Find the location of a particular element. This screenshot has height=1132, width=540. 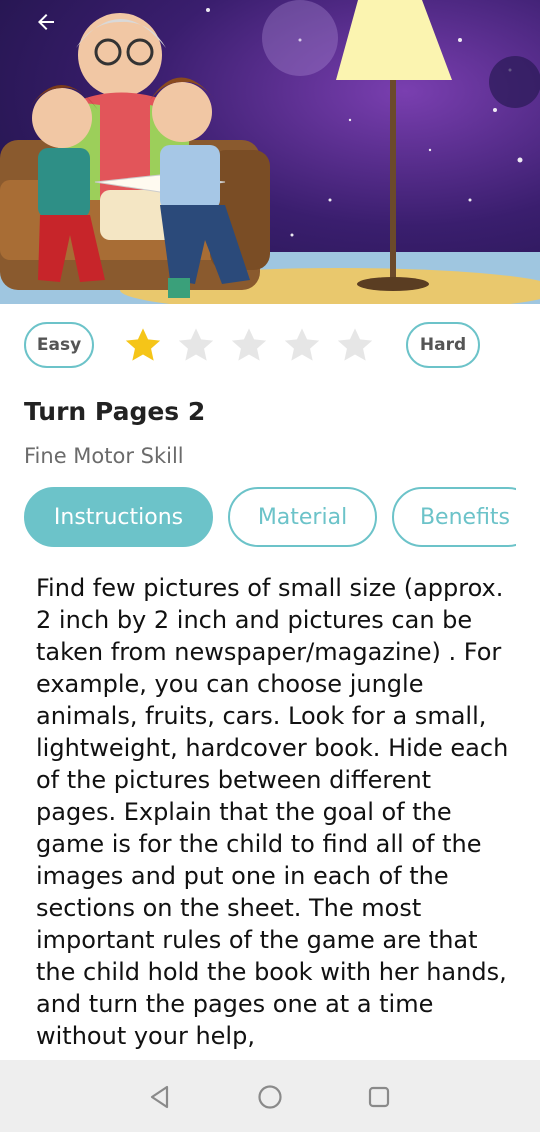

arrow-left-icon is located at coordinates (46, 22).